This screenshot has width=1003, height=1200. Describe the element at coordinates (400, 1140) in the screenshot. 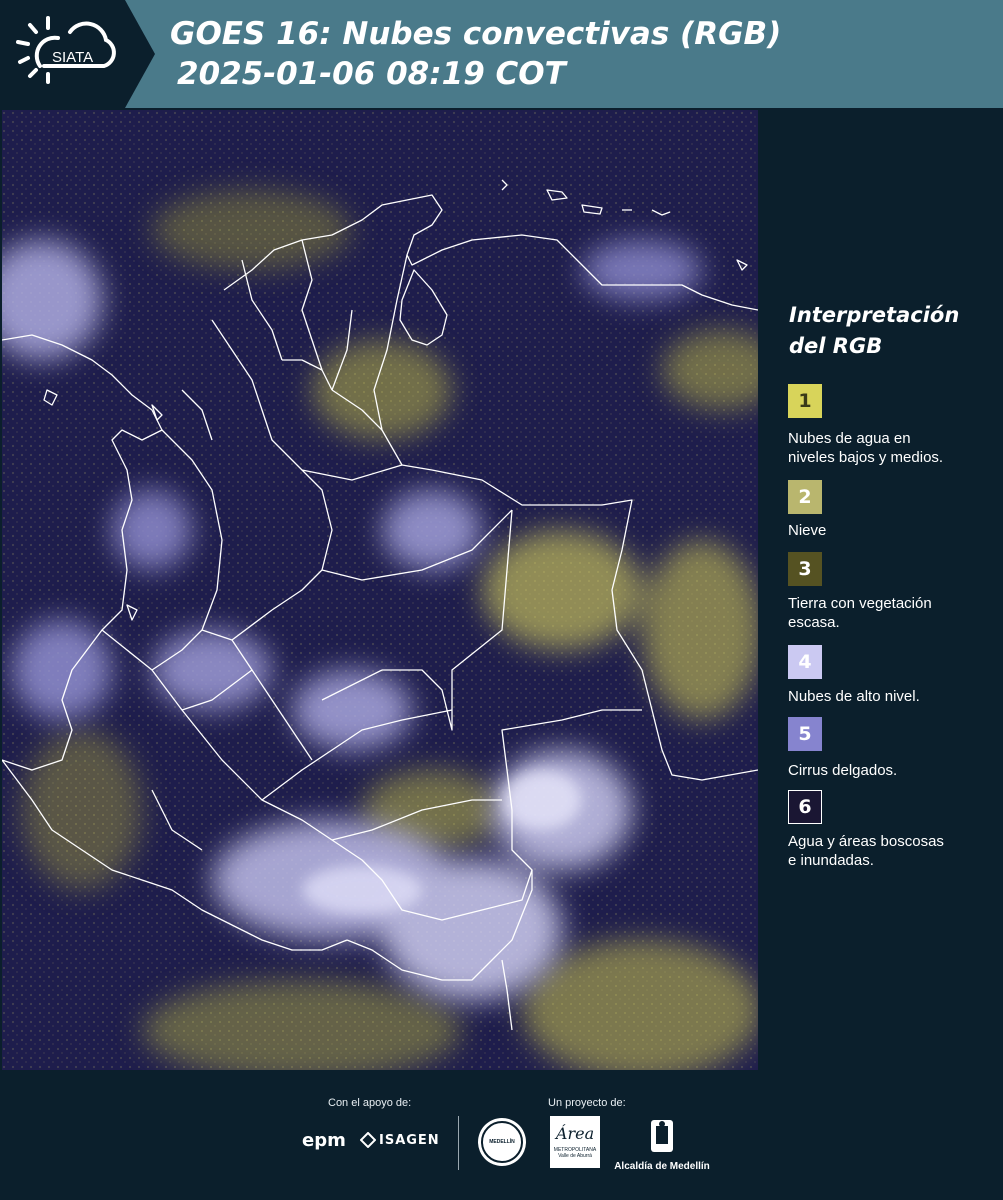

I see `isagen-logo: ISAGEN` at that location.